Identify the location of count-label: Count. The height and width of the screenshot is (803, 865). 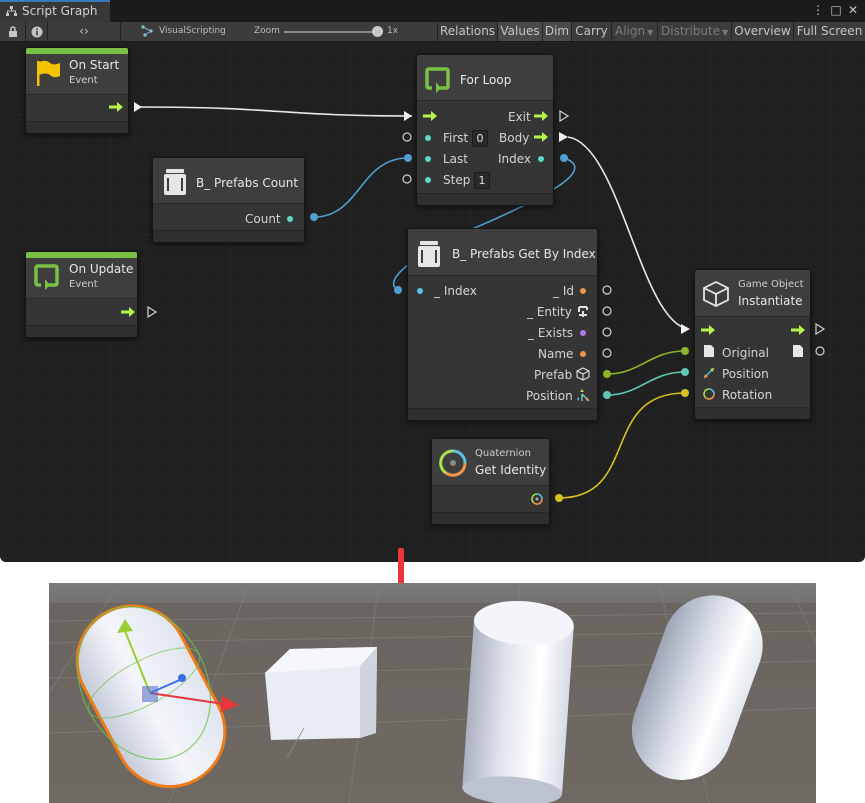
(263, 219).